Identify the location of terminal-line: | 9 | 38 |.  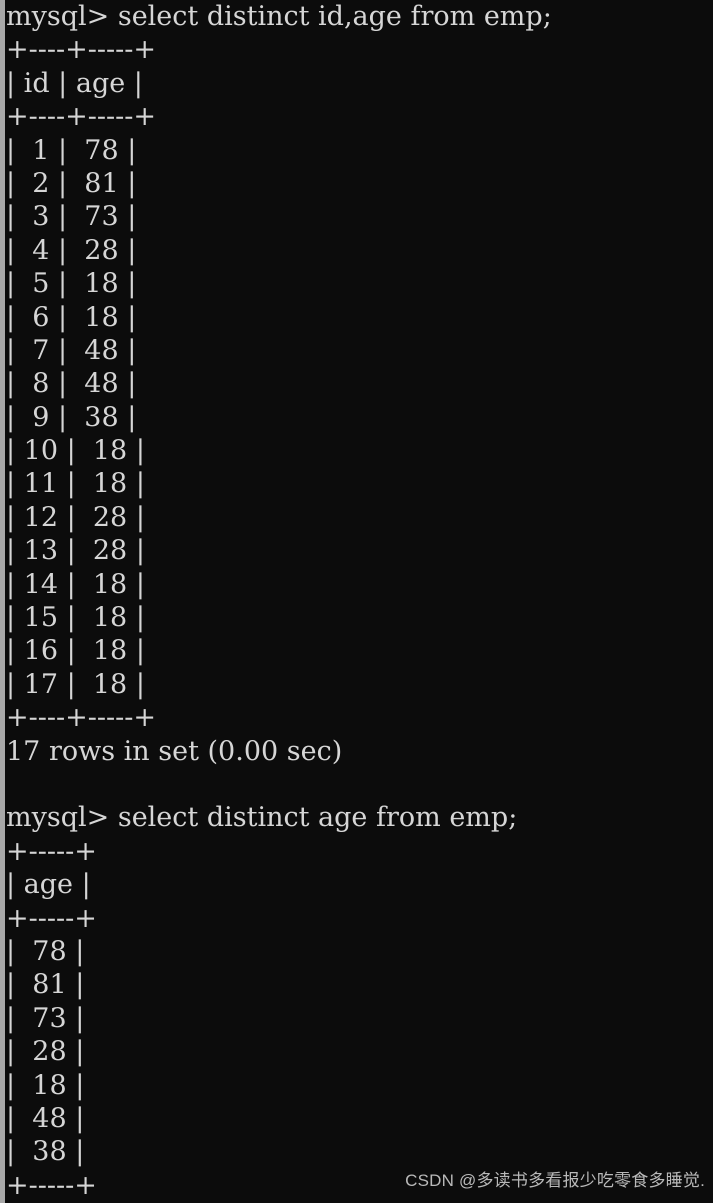
(71, 417).